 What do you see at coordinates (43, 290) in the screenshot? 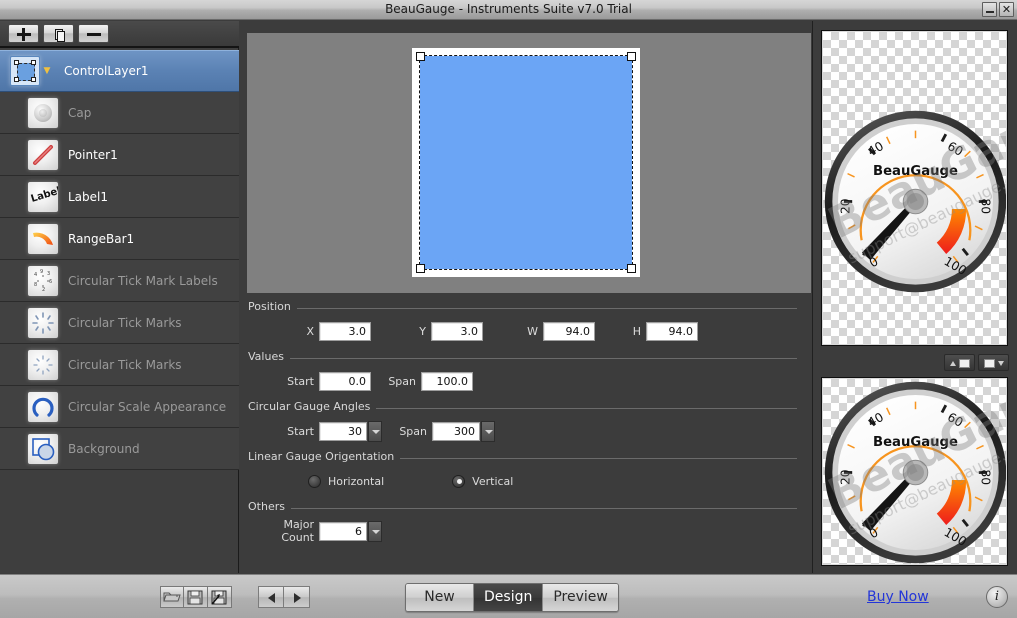
I see `svg-text: 2` at bounding box center [43, 290].